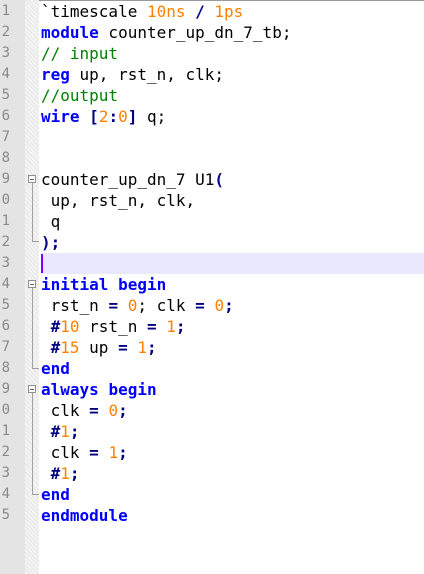 Image resolution: width=424 pixels, height=574 pixels. What do you see at coordinates (232, 263) in the screenshot?
I see `current-code-line` at bounding box center [232, 263].